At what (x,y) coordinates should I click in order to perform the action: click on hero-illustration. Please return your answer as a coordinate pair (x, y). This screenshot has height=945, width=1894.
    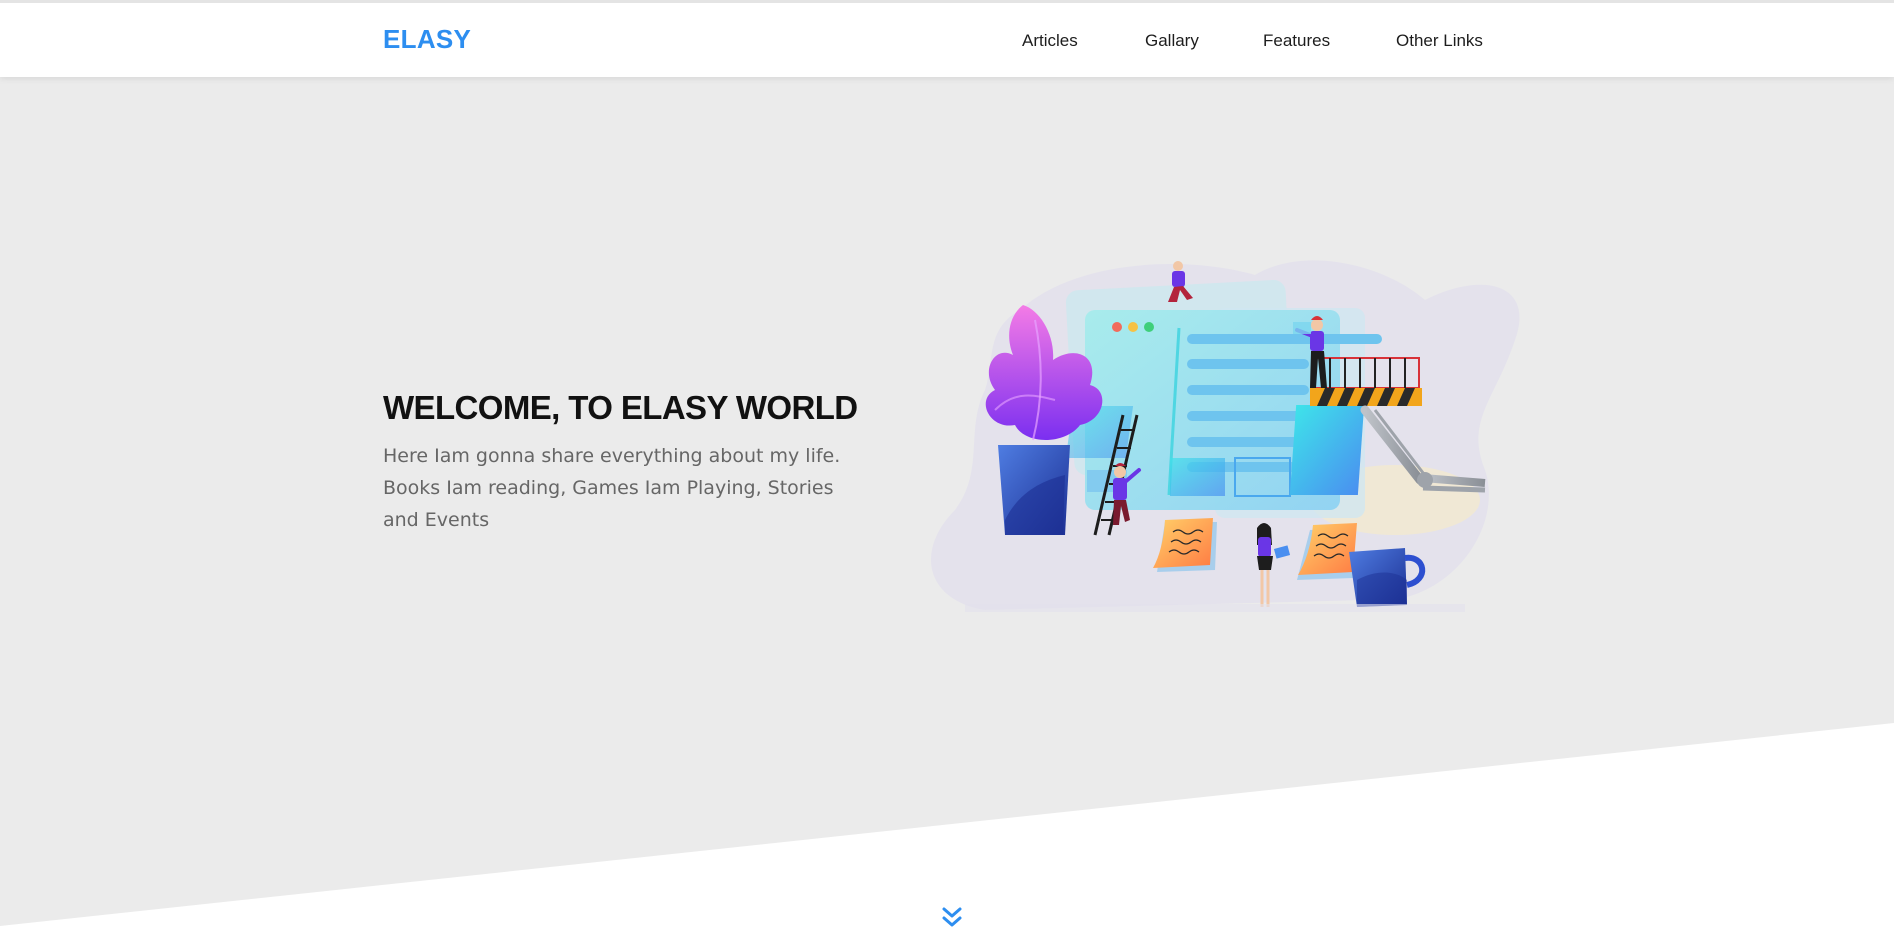
    Looking at the image, I should click on (1225, 436).